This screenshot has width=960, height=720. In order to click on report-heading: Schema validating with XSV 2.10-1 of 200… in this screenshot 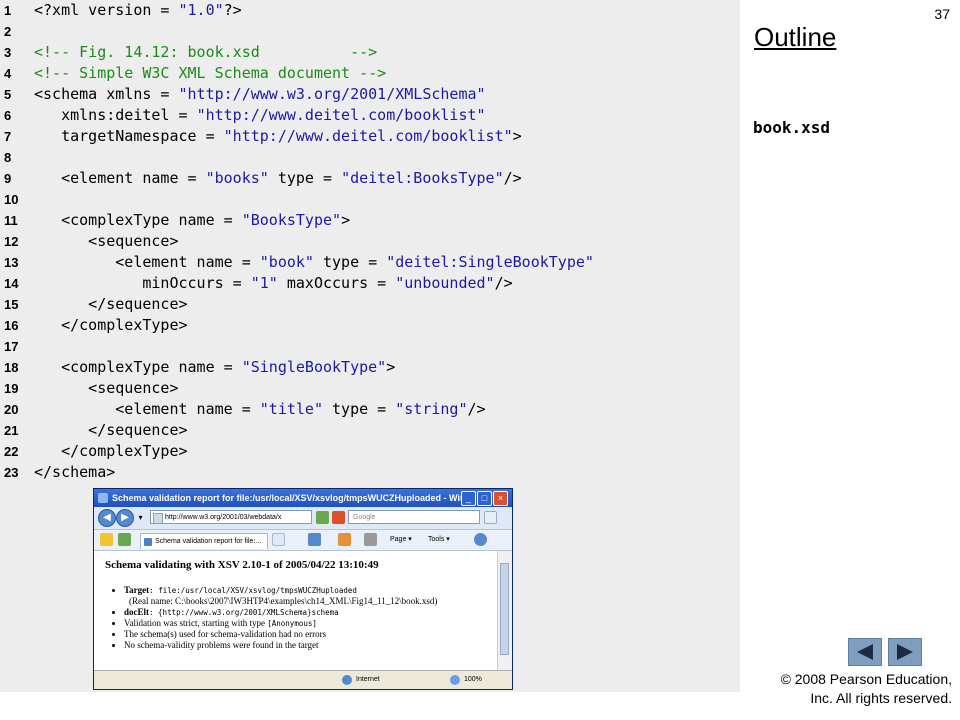, I will do `click(242, 565)`.